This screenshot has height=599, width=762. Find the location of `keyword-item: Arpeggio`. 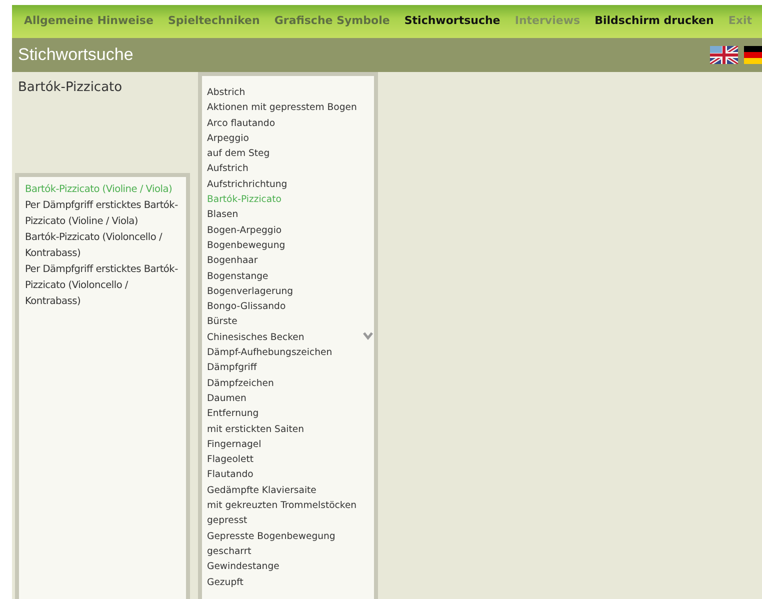

keyword-item: Arpeggio is located at coordinates (288, 138).